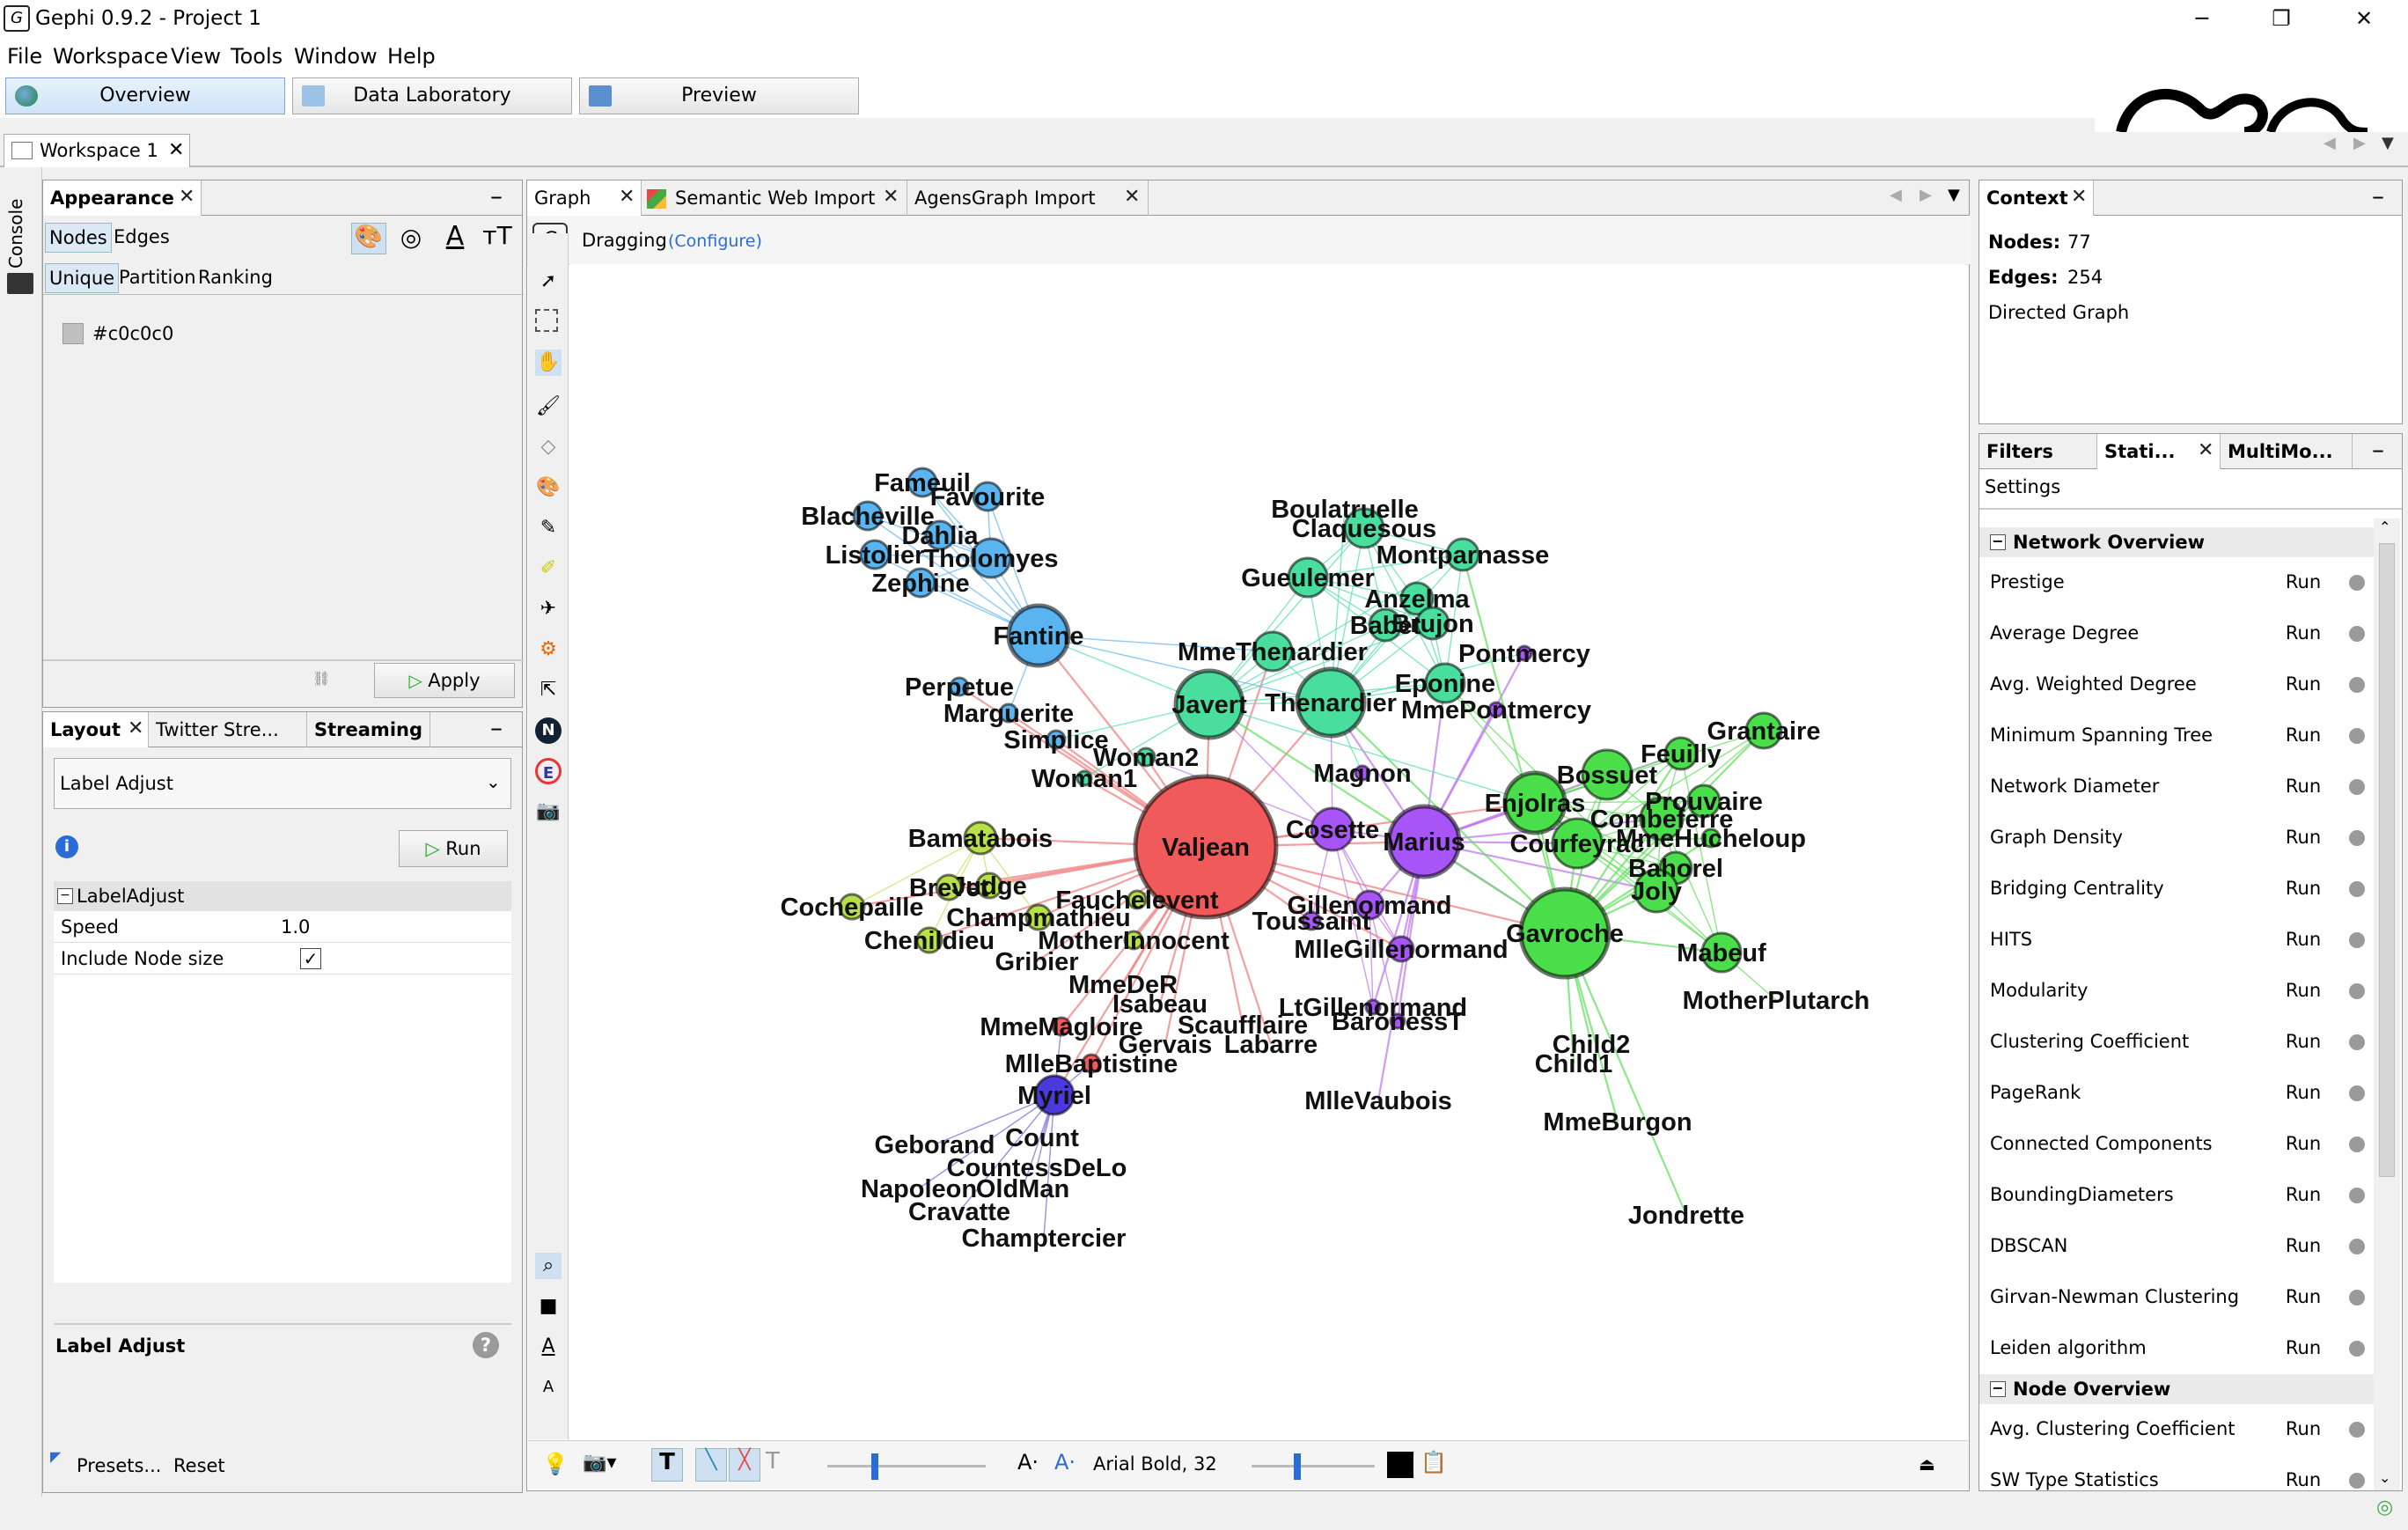  I want to click on scrollbar-thumb, so click(2387, 860).